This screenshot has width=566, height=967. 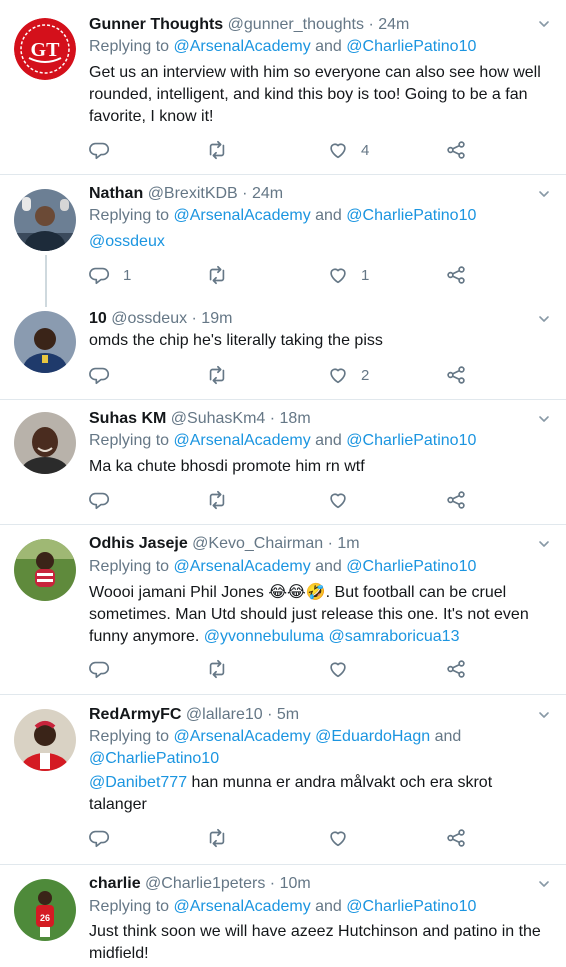 What do you see at coordinates (138, 782) in the screenshot?
I see `mention-link: @Danibet777` at bounding box center [138, 782].